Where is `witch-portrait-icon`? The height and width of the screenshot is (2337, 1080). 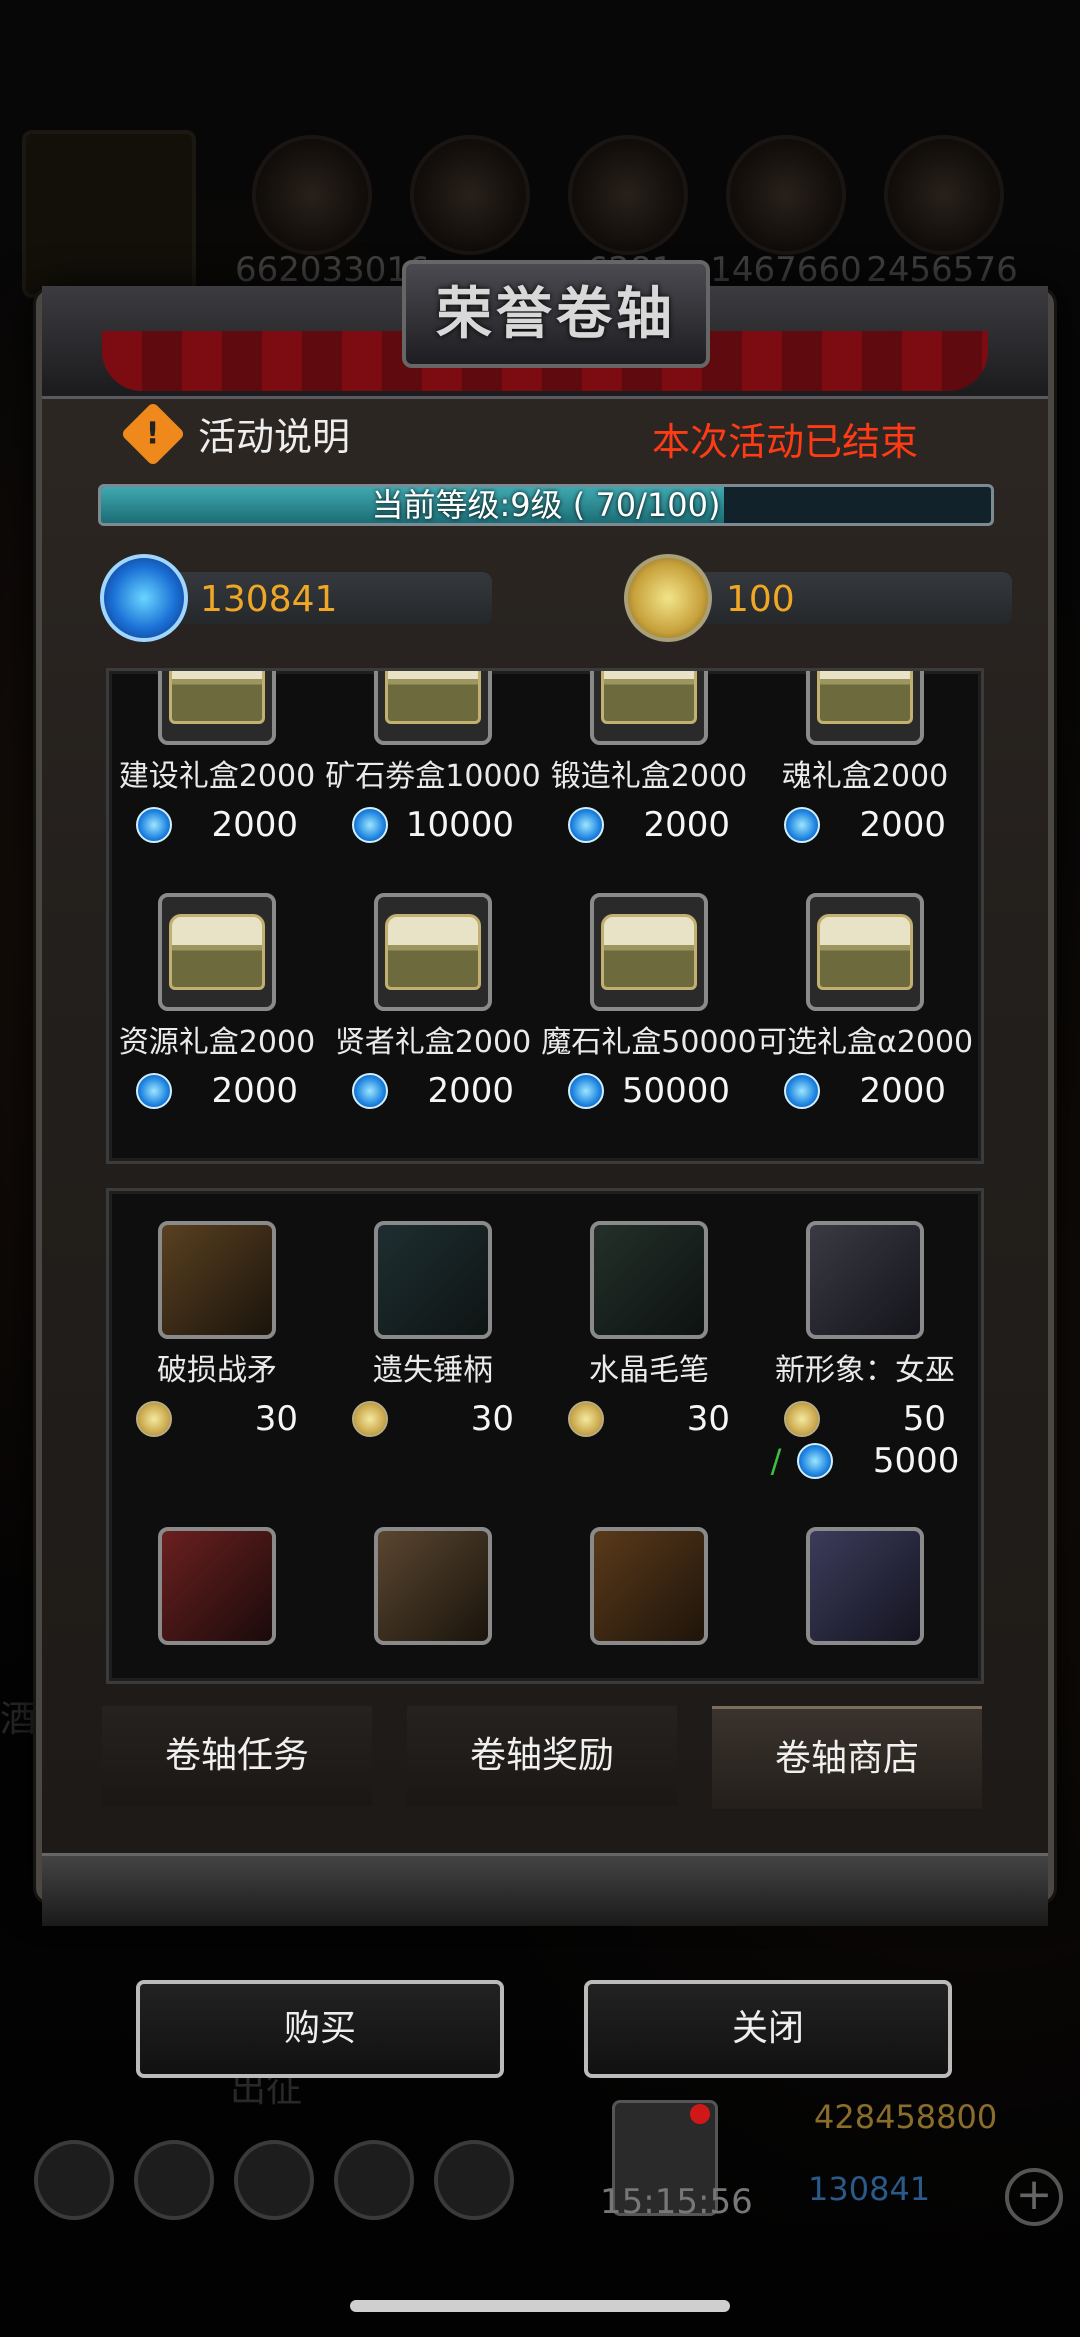 witch-portrait-icon is located at coordinates (865, 1280).